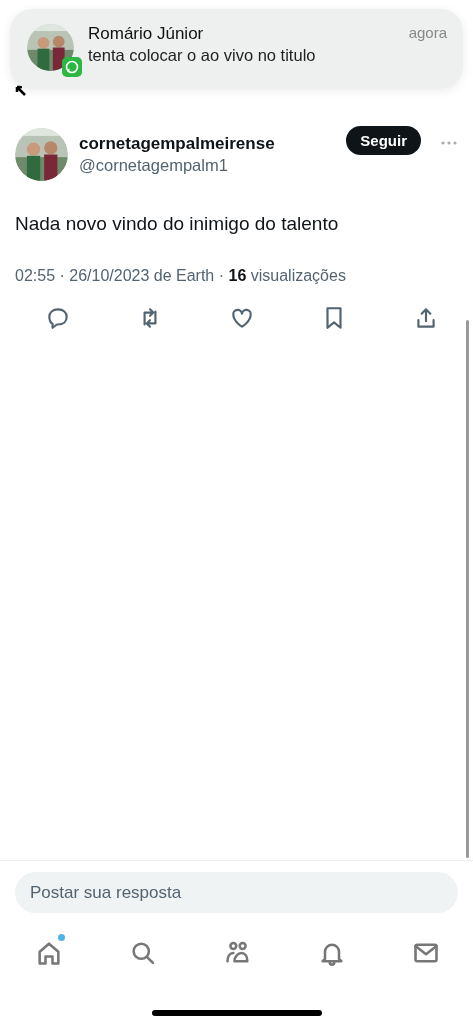 The height and width of the screenshot is (1024, 473). What do you see at coordinates (207, 165) in the screenshot?
I see `user-handle: @cornetagempalm1` at bounding box center [207, 165].